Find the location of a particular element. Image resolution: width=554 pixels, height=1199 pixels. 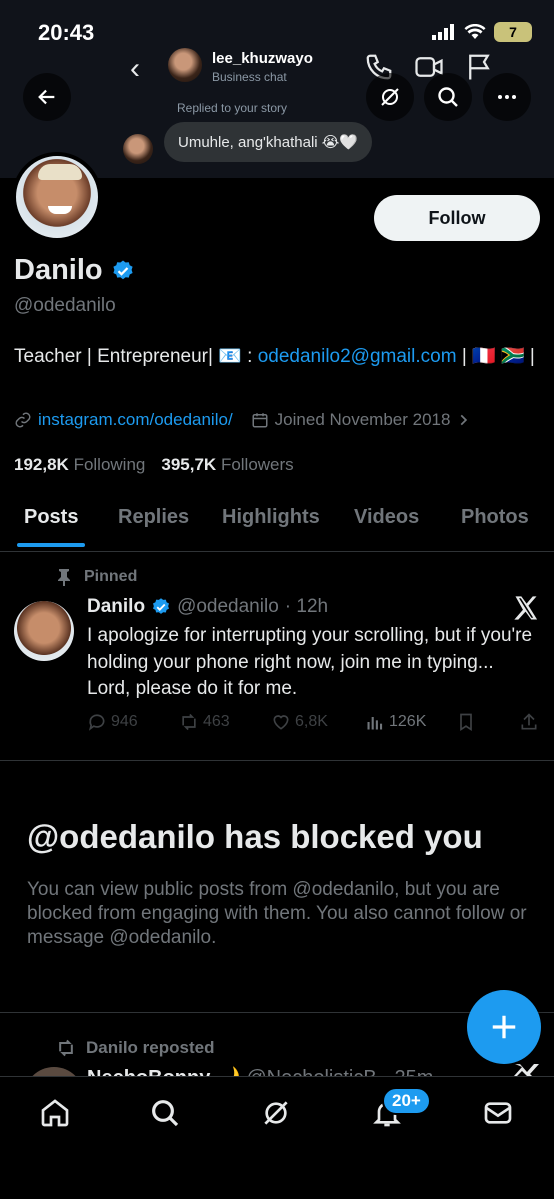

signal-icon is located at coordinates (443, 32).